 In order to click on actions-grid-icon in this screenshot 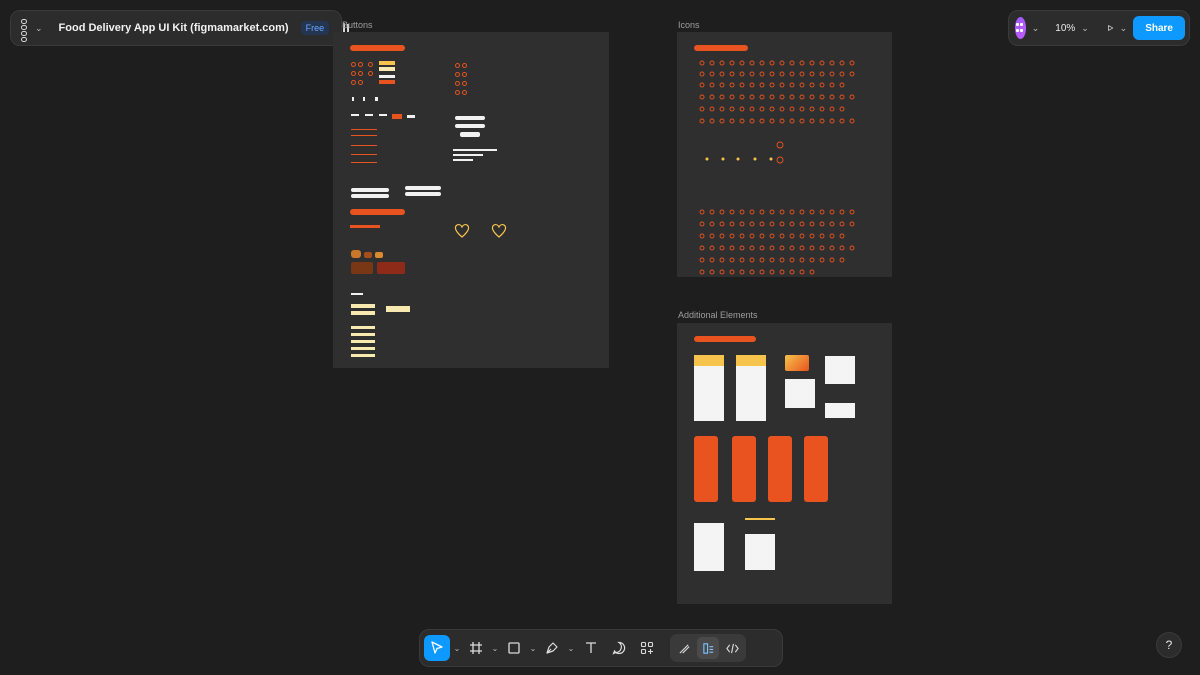, I will do `click(647, 648)`.